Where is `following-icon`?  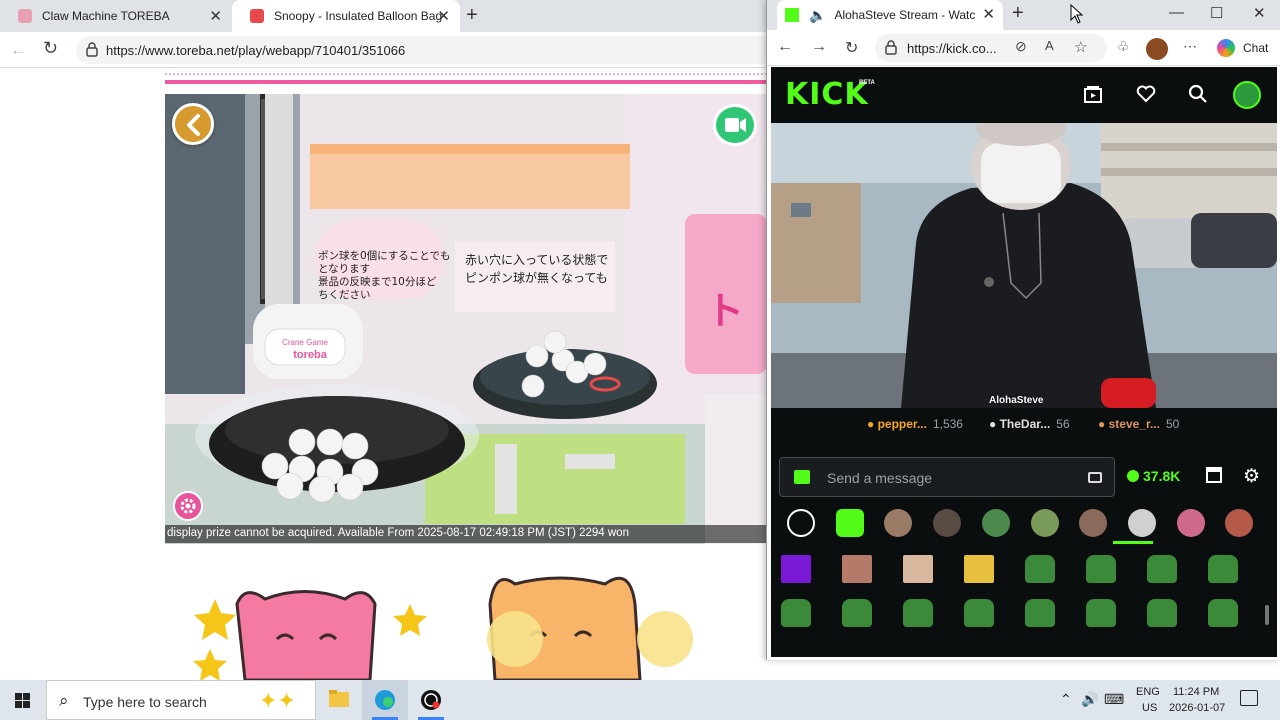 following-icon is located at coordinates (1093, 94).